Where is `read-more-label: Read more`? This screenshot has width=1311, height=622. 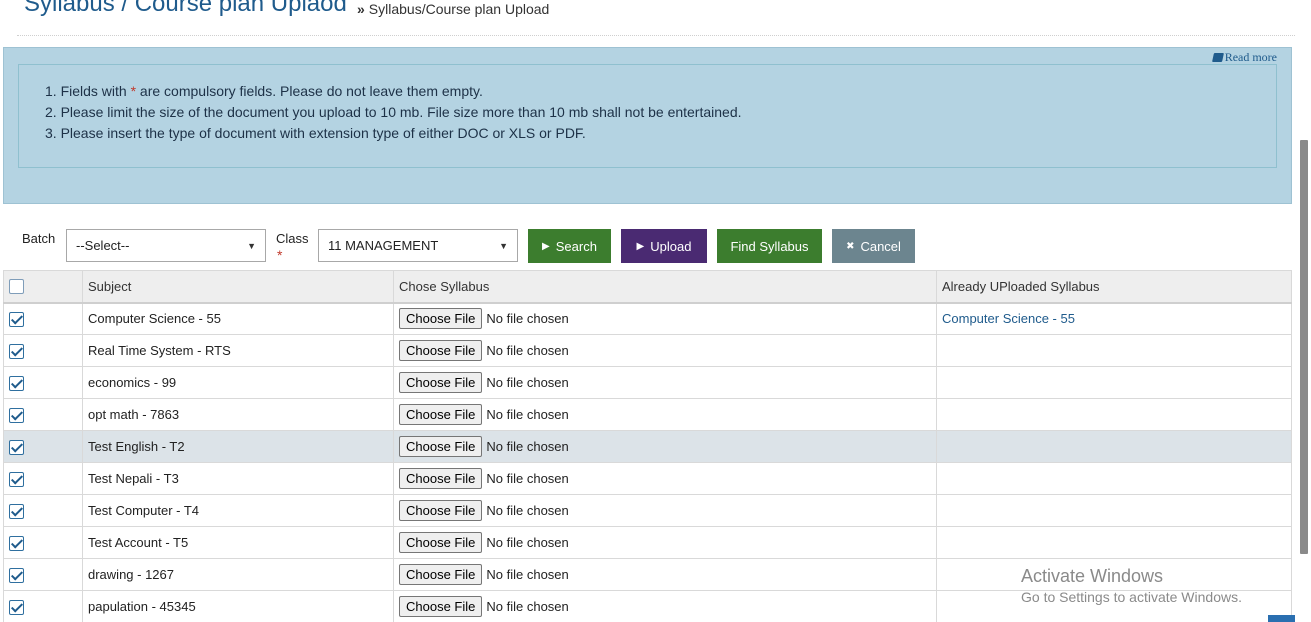 read-more-label: Read more is located at coordinates (1250, 57).